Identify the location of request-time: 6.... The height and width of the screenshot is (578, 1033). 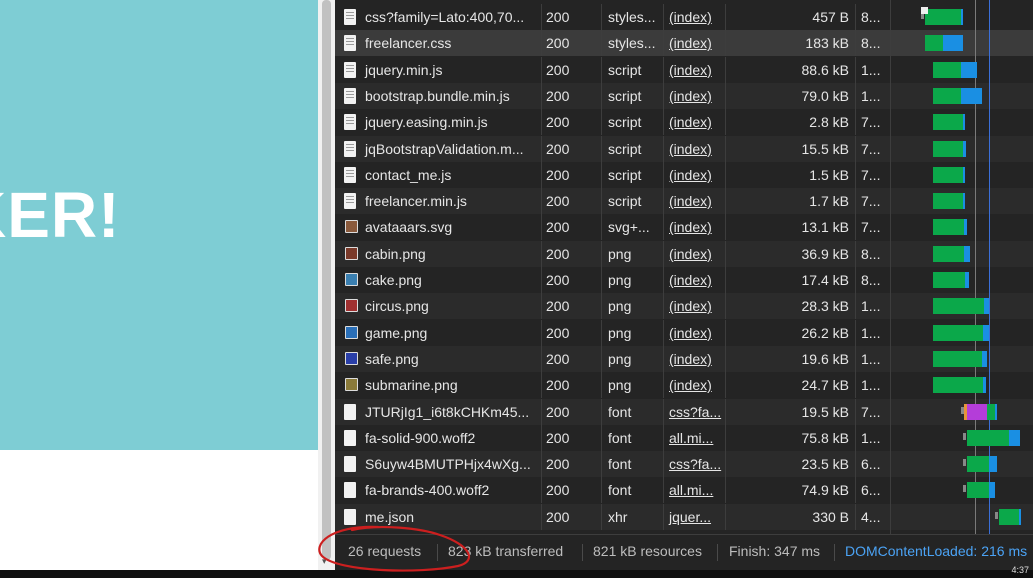
(871, 464).